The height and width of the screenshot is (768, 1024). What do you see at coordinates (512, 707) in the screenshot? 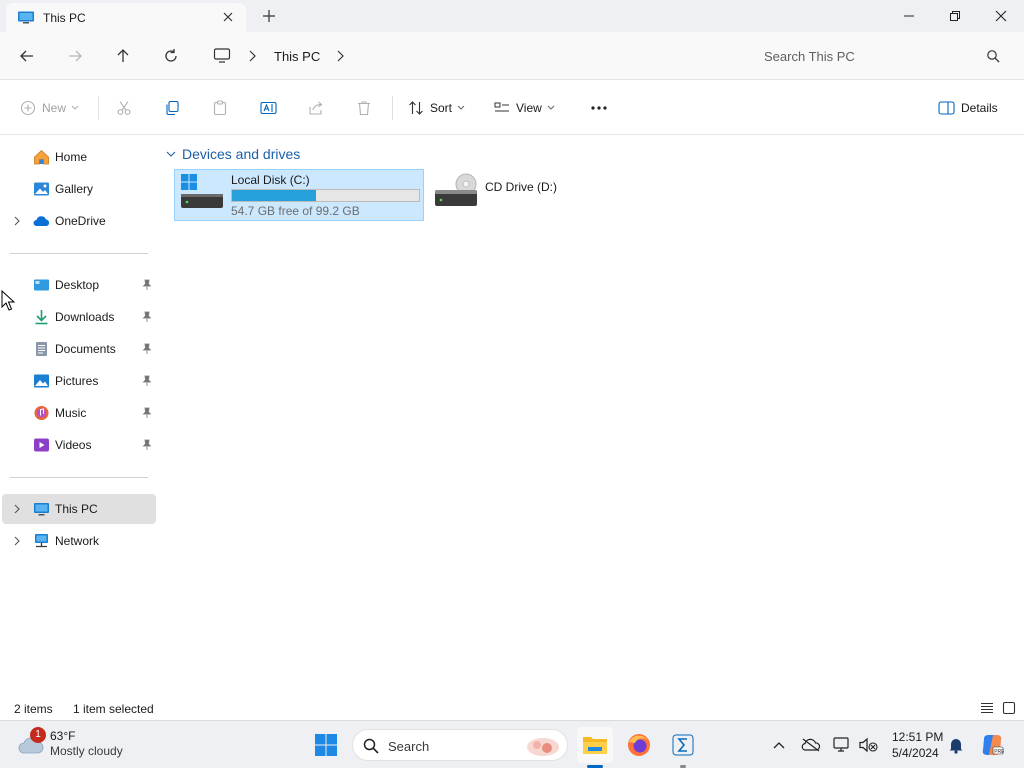
I see `status-bar: 2 items 1 item selected` at bounding box center [512, 707].